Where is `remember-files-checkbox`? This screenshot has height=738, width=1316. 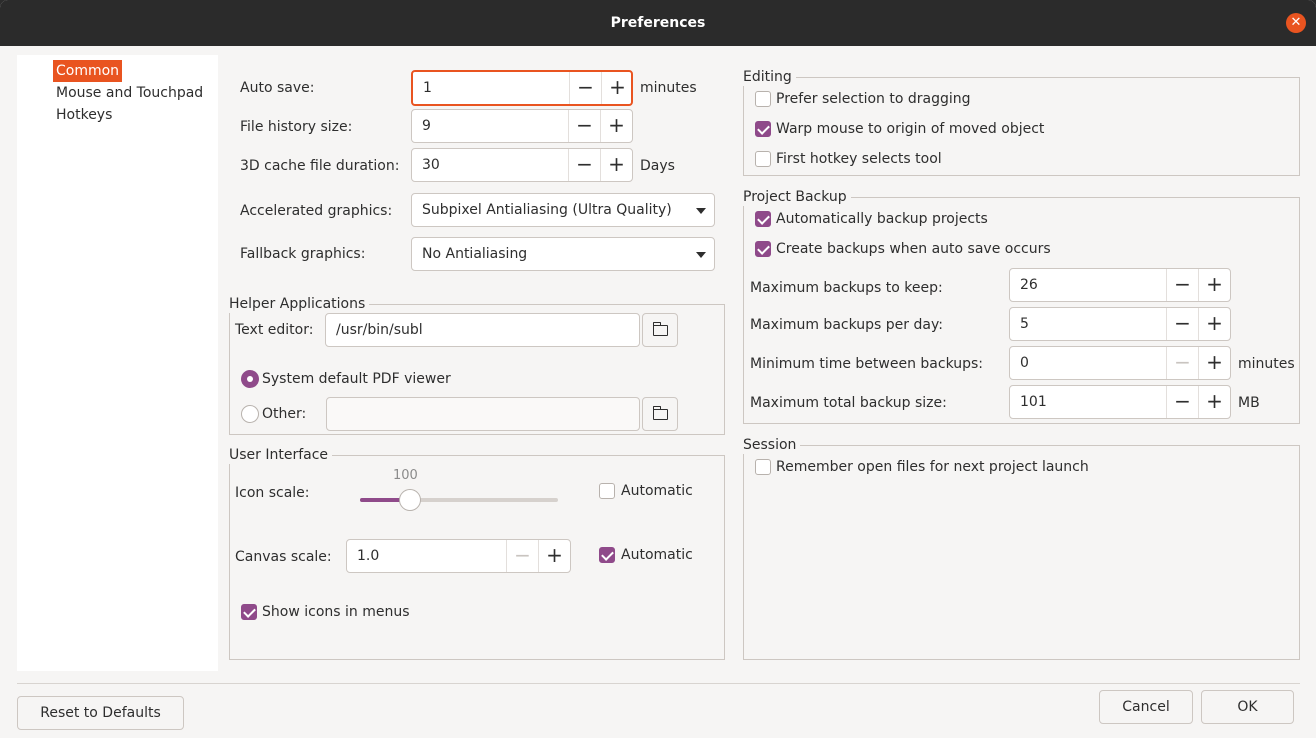 remember-files-checkbox is located at coordinates (763, 467).